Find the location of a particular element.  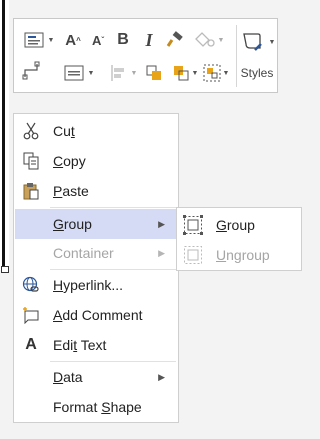

styles-label: Styles is located at coordinates (257, 73).